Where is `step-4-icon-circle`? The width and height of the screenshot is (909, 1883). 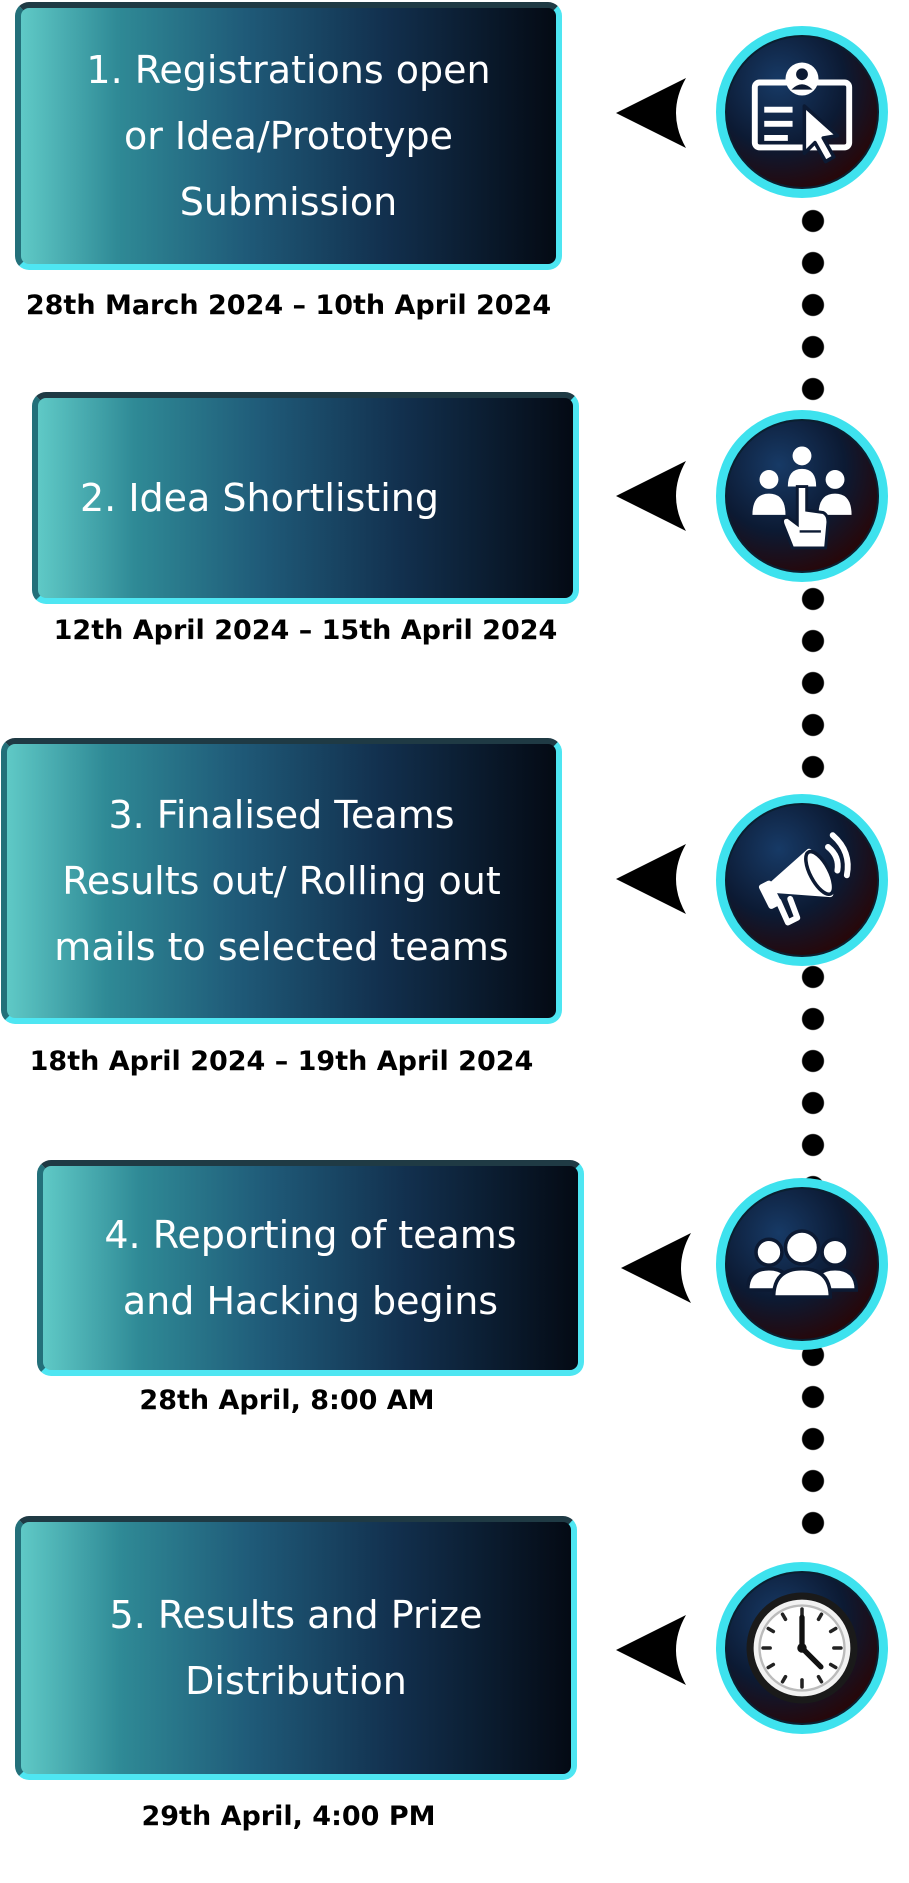
step-4-icon-circle is located at coordinates (802, 1264).